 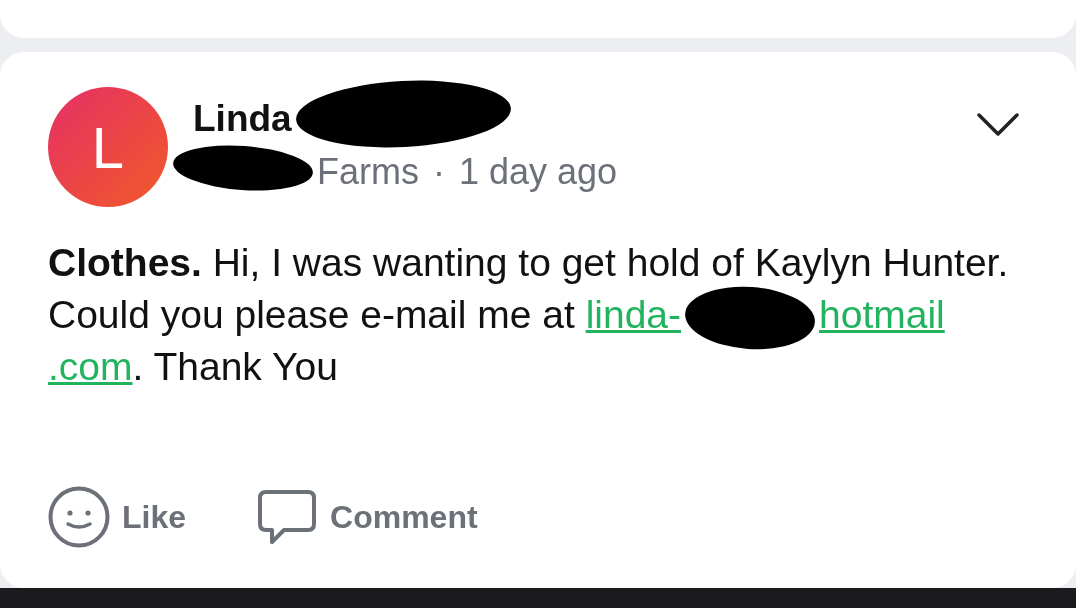 What do you see at coordinates (367, 517) in the screenshot?
I see `comment-button: Comment` at bounding box center [367, 517].